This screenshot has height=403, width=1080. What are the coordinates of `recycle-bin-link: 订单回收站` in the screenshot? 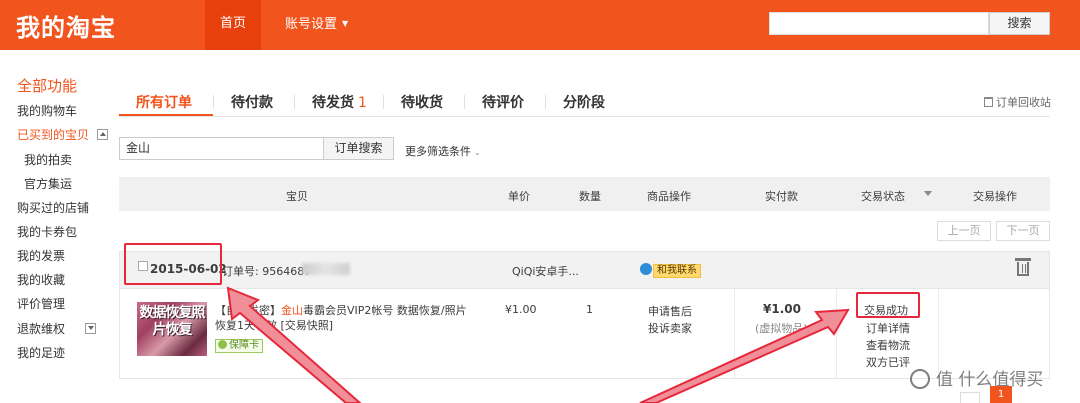 It's located at (1017, 102).